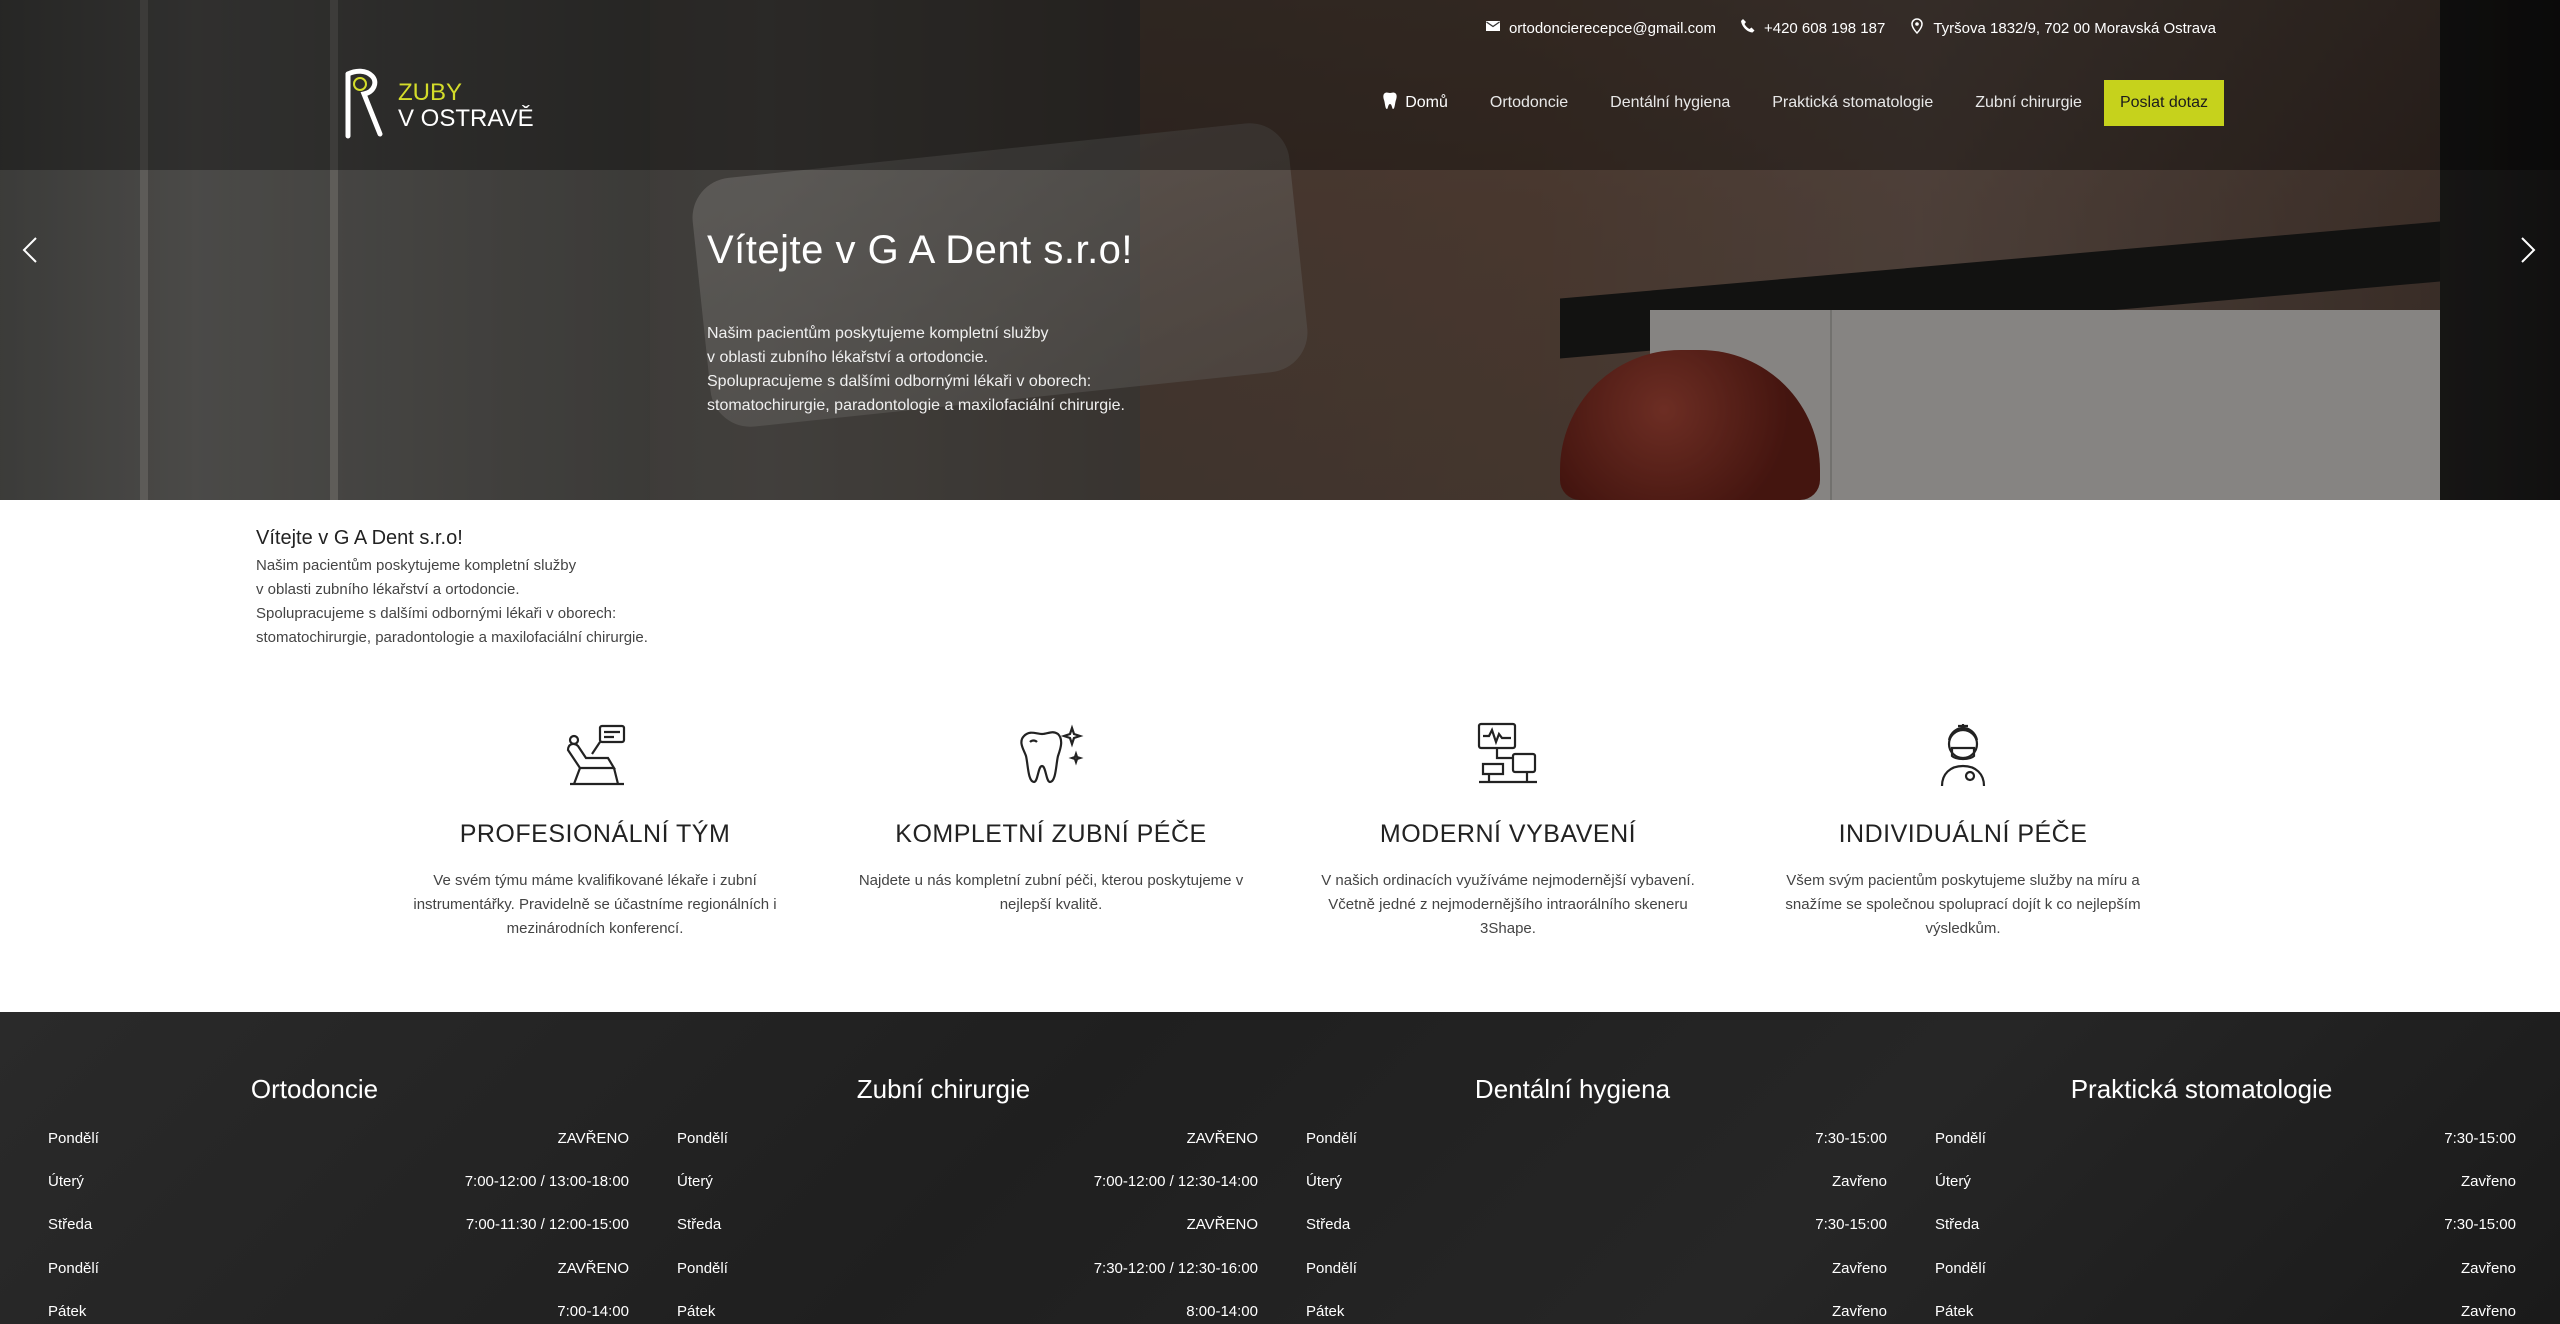  I want to click on hours-row: Středa ZAVŘENO, so click(943, 1237).